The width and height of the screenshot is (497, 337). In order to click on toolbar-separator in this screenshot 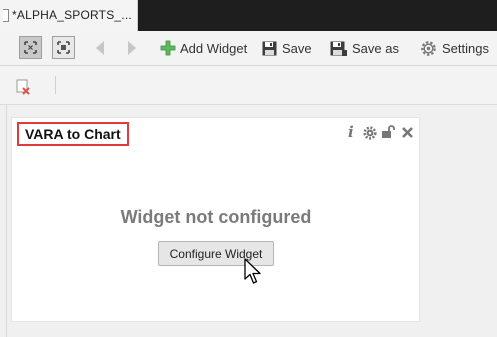, I will do `click(55, 85)`.